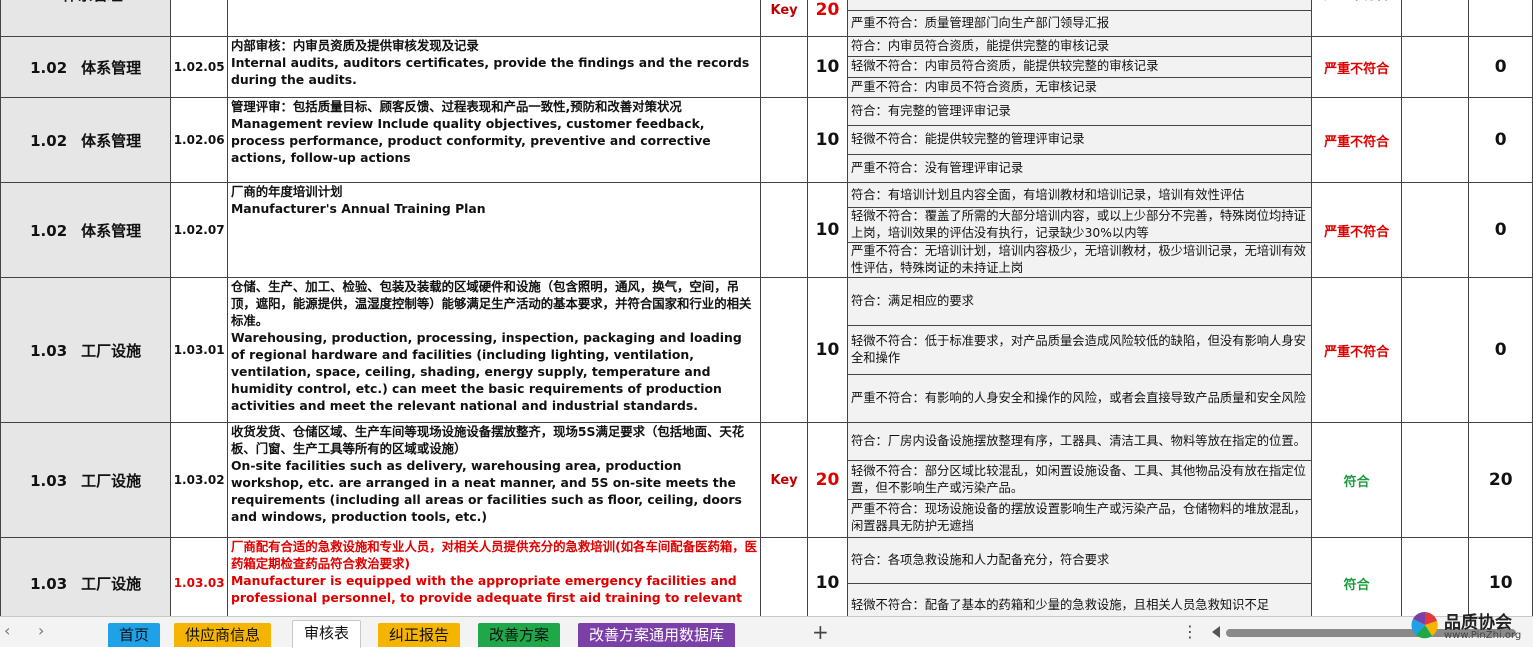 This screenshot has height=648, width=1533. Describe the element at coordinates (820, 632) in the screenshot. I see `add-sheet-icon: +` at that location.